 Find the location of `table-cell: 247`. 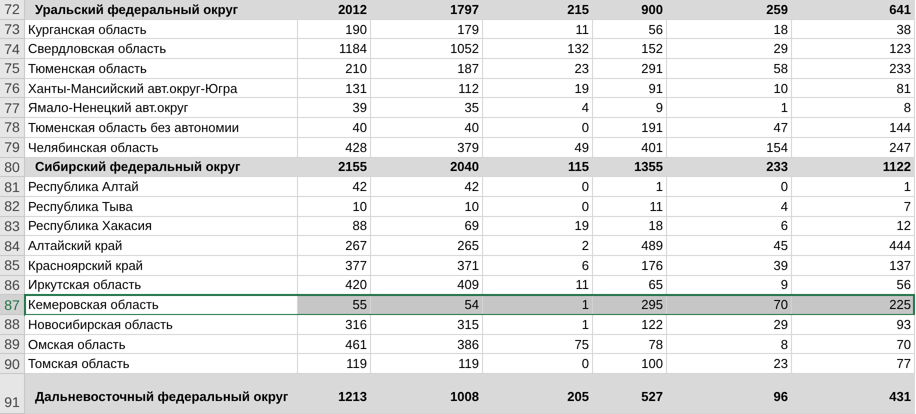

table-cell: 247 is located at coordinates (853, 148).